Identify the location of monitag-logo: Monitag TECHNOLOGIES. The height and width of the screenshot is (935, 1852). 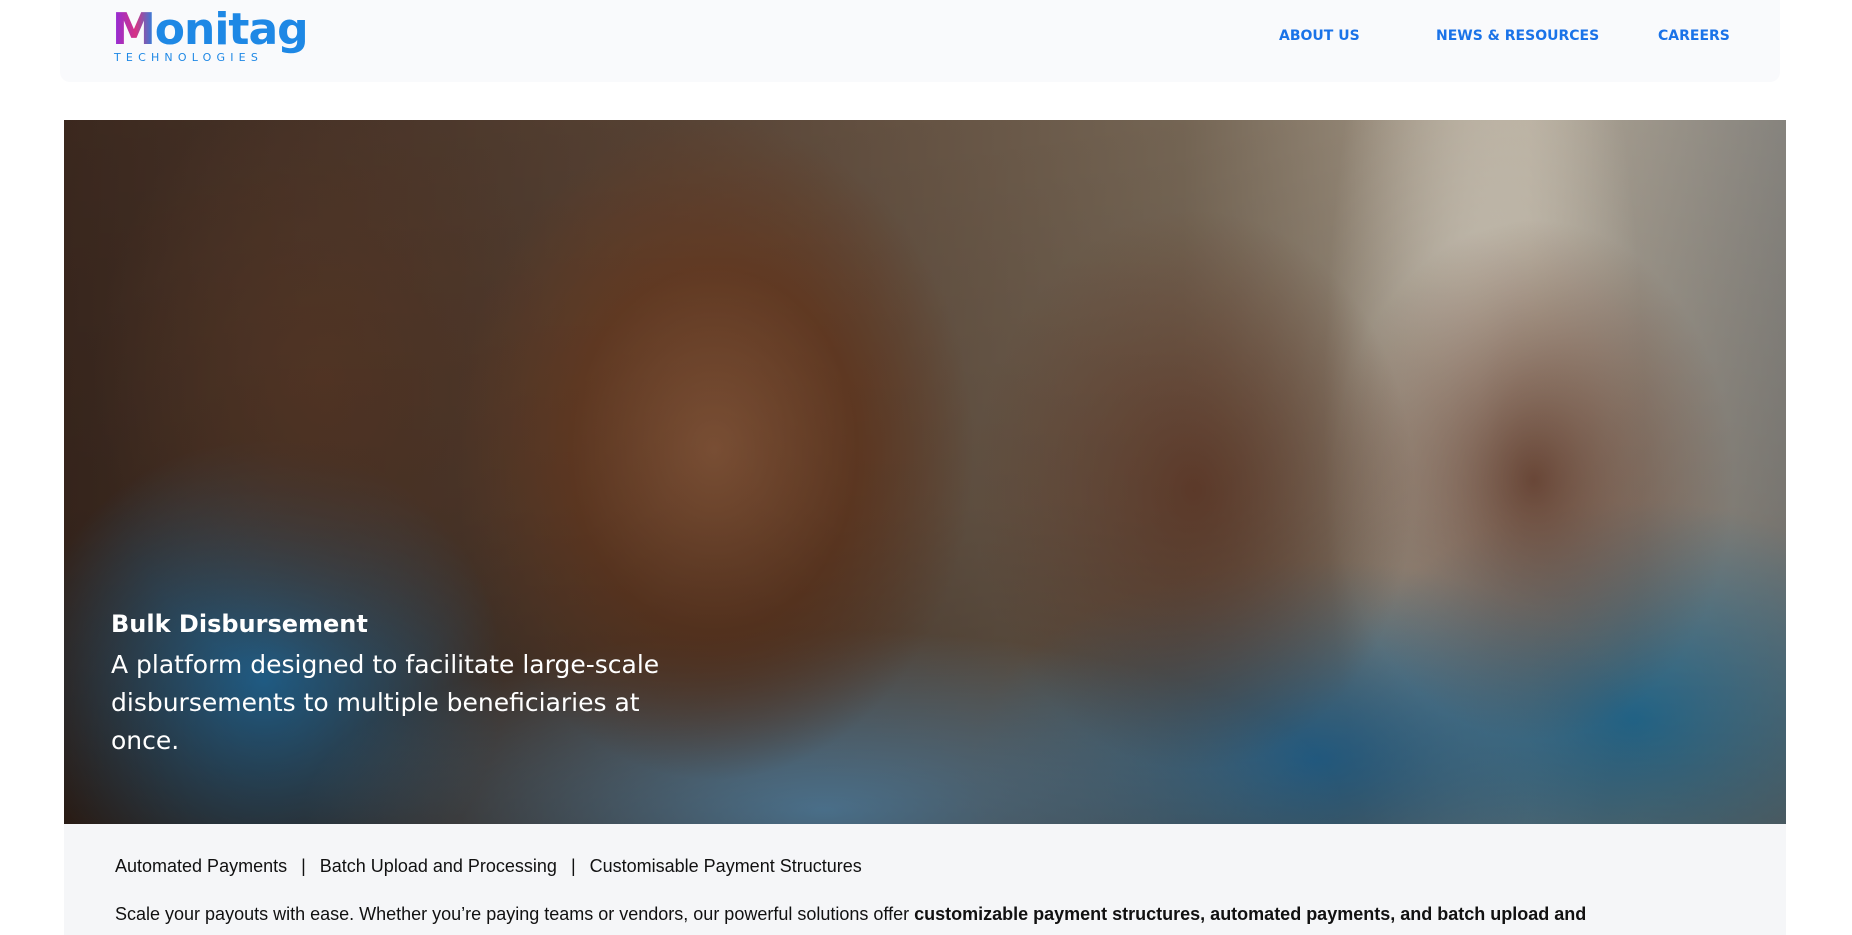
(212, 39).